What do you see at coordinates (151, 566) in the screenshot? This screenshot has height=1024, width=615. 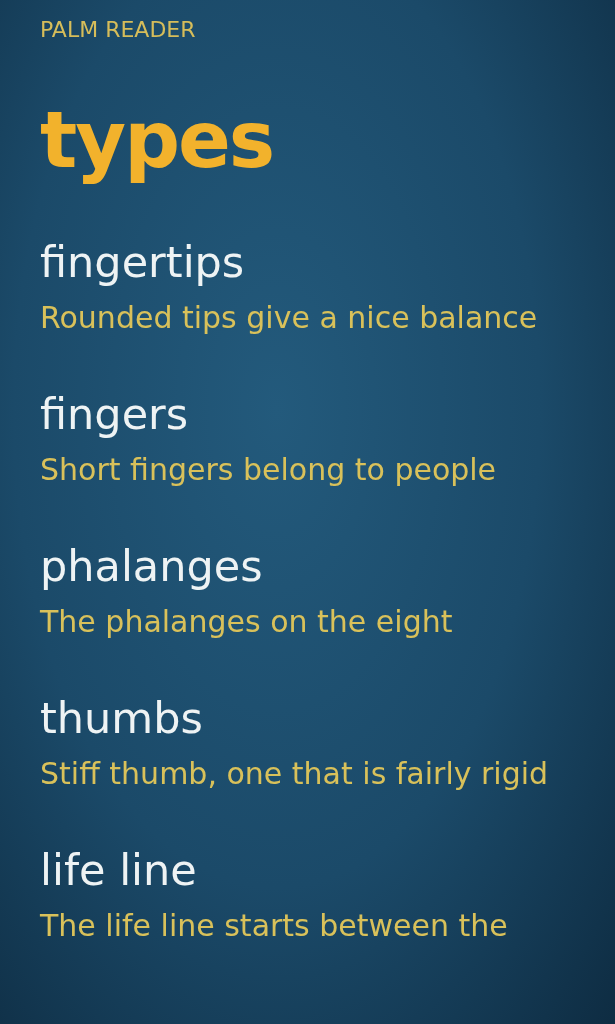 I see `item-title: phalanges` at bounding box center [151, 566].